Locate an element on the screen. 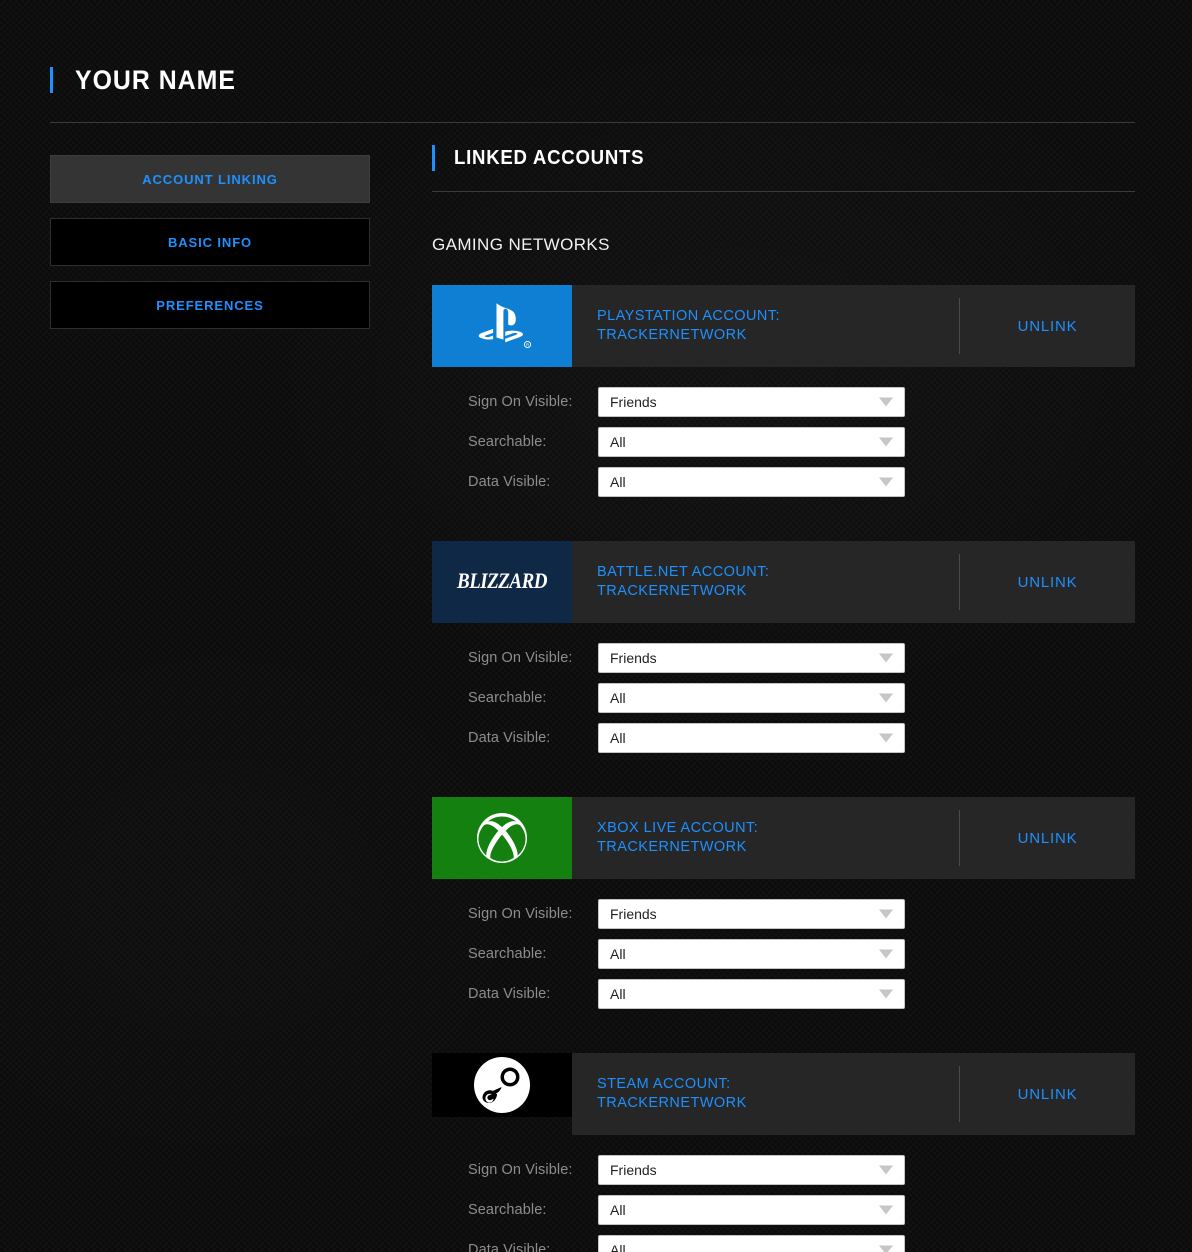  steam-logo-icon is located at coordinates (502, 1085).